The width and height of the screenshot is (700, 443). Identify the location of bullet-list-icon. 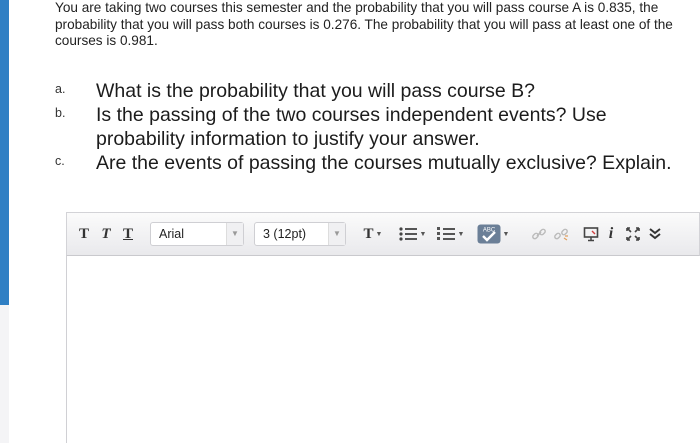
(407, 234).